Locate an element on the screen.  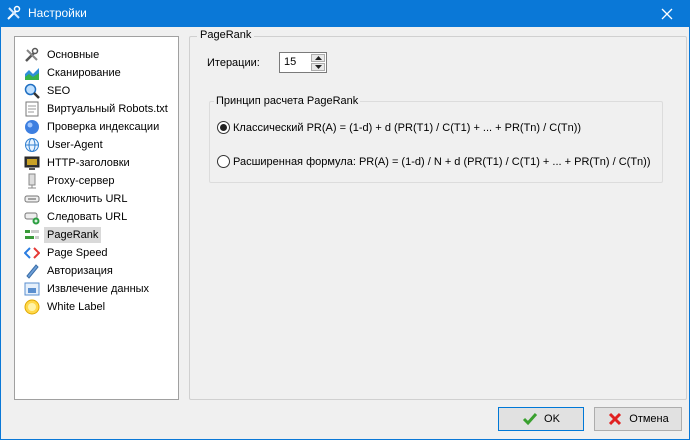
sidebar-item-label: Проверка индексации is located at coordinates (103, 126).